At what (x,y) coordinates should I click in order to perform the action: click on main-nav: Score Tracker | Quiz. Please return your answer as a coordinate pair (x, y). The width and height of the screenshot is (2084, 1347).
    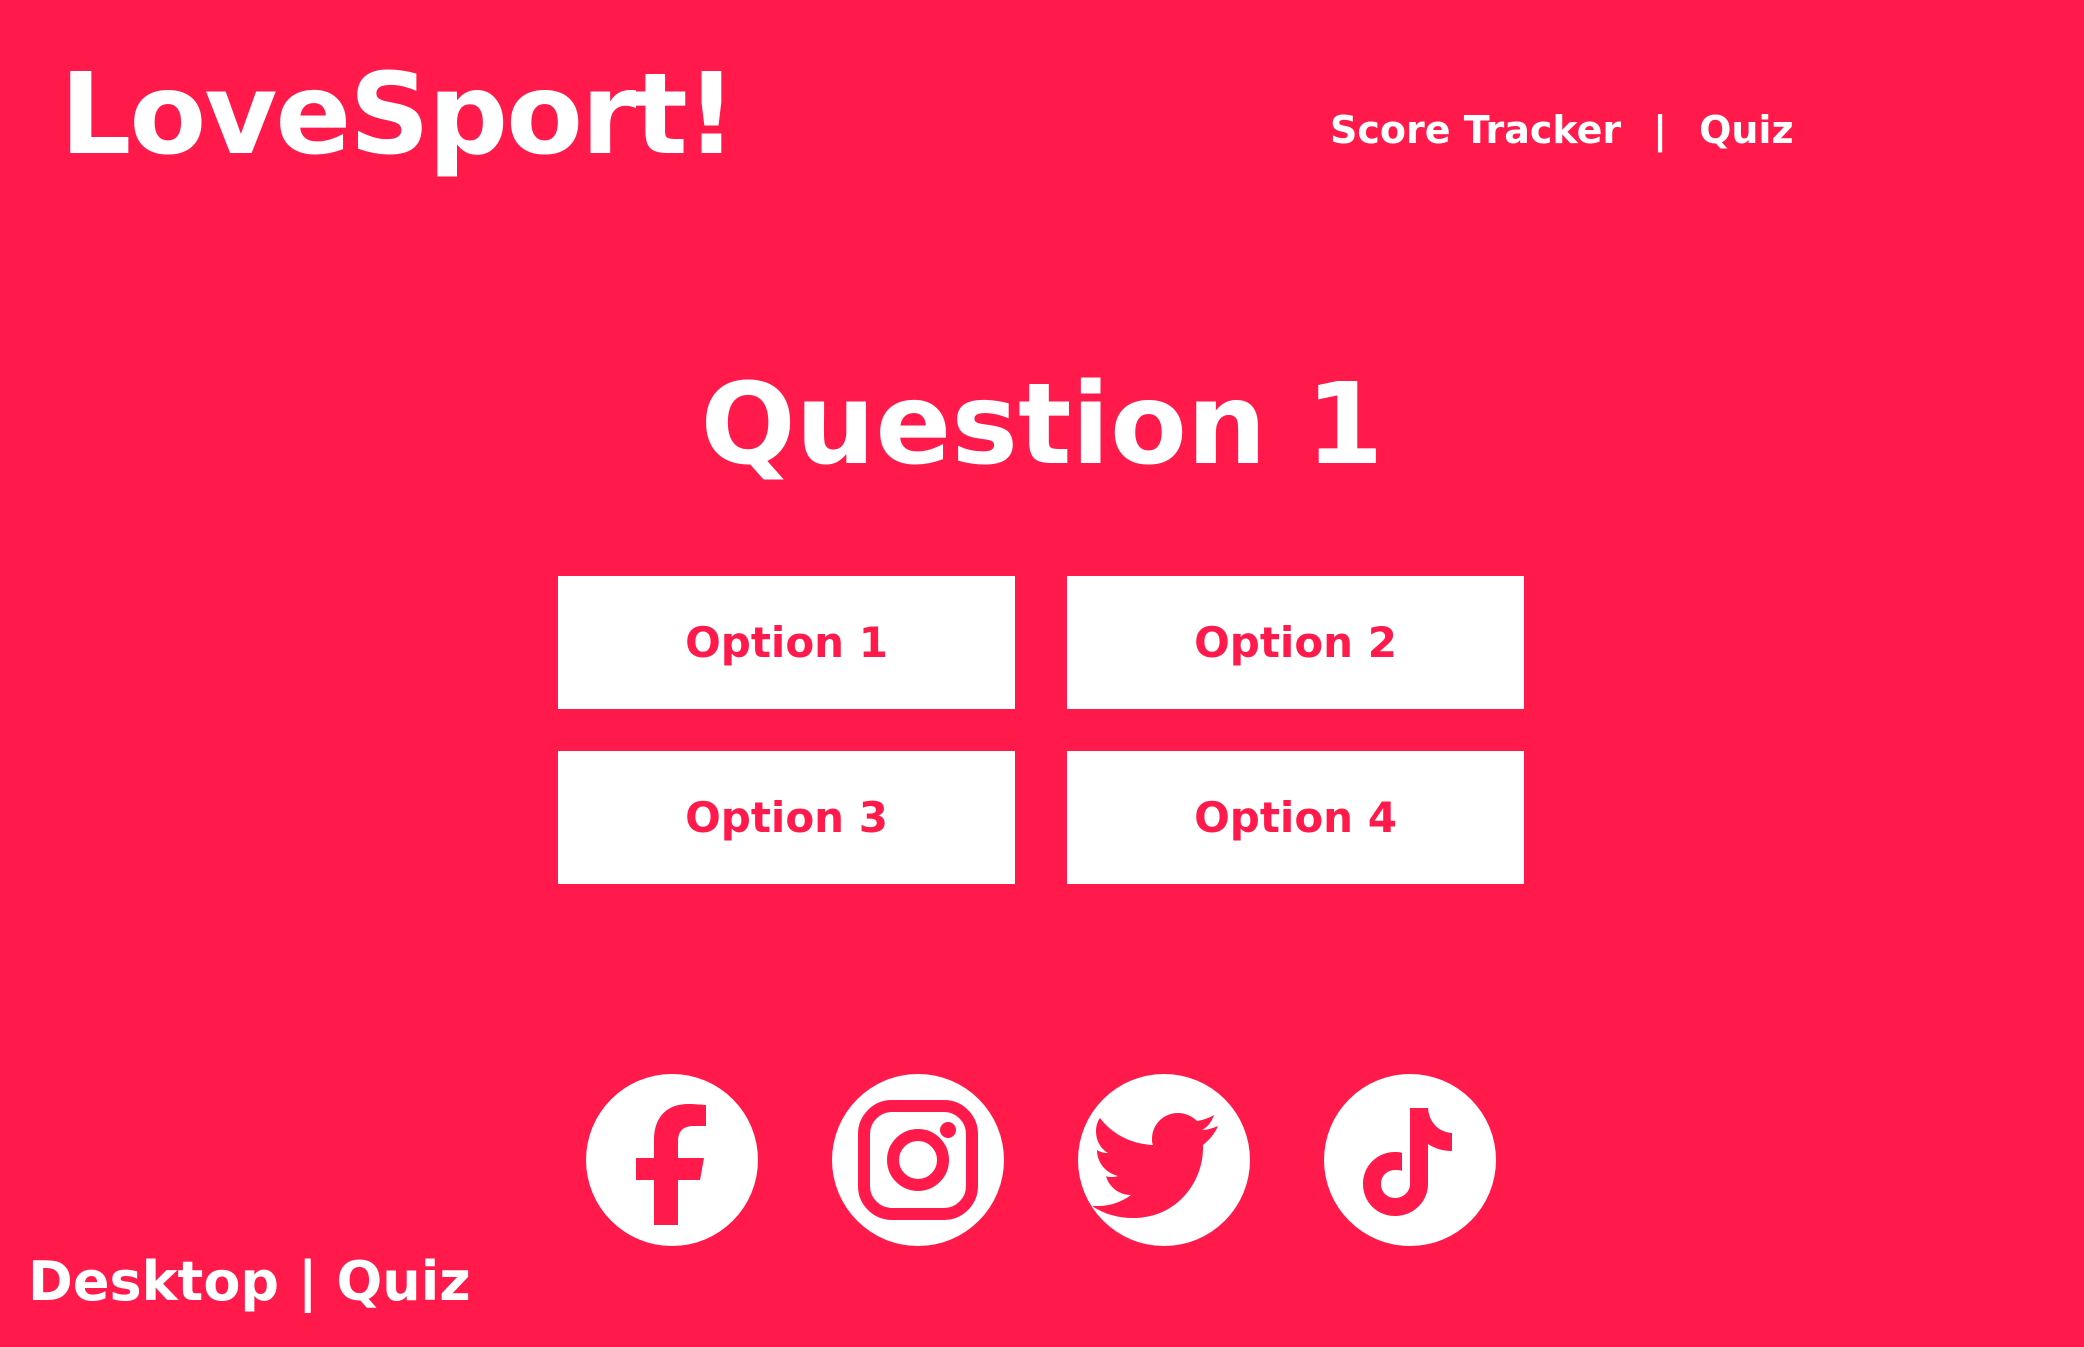
    Looking at the image, I should click on (1562, 130).